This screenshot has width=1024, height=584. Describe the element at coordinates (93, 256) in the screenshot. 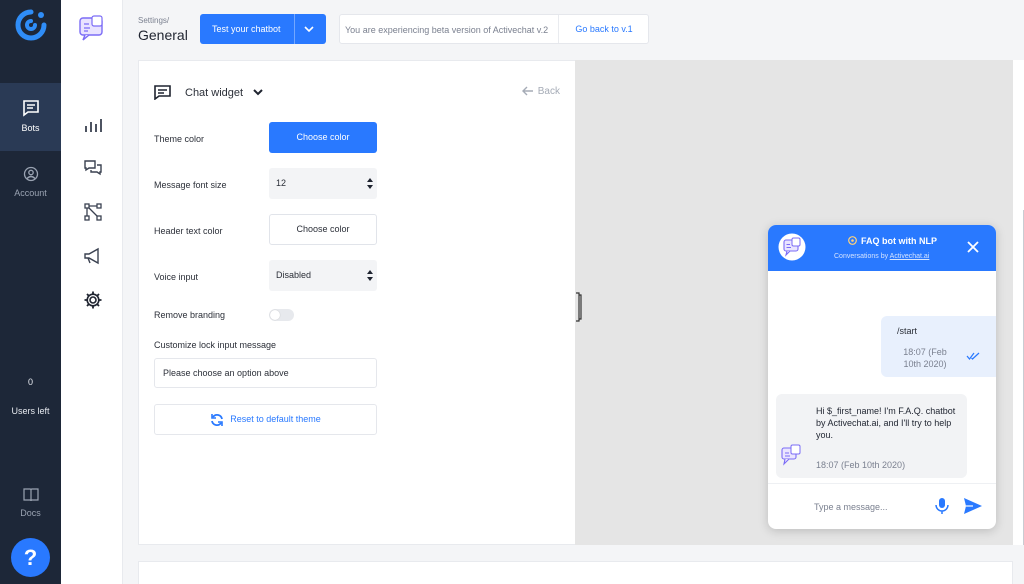

I see `broadcast-megaphone-icon` at that location.